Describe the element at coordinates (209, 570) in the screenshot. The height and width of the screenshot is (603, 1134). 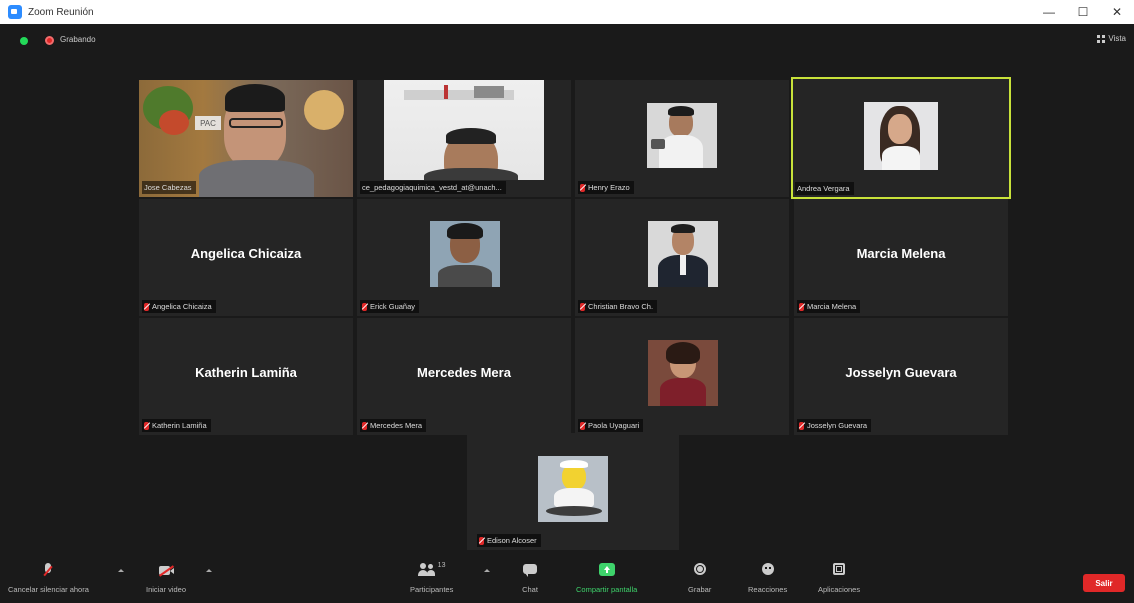
I see `video-options-chevron-icon` at that location.